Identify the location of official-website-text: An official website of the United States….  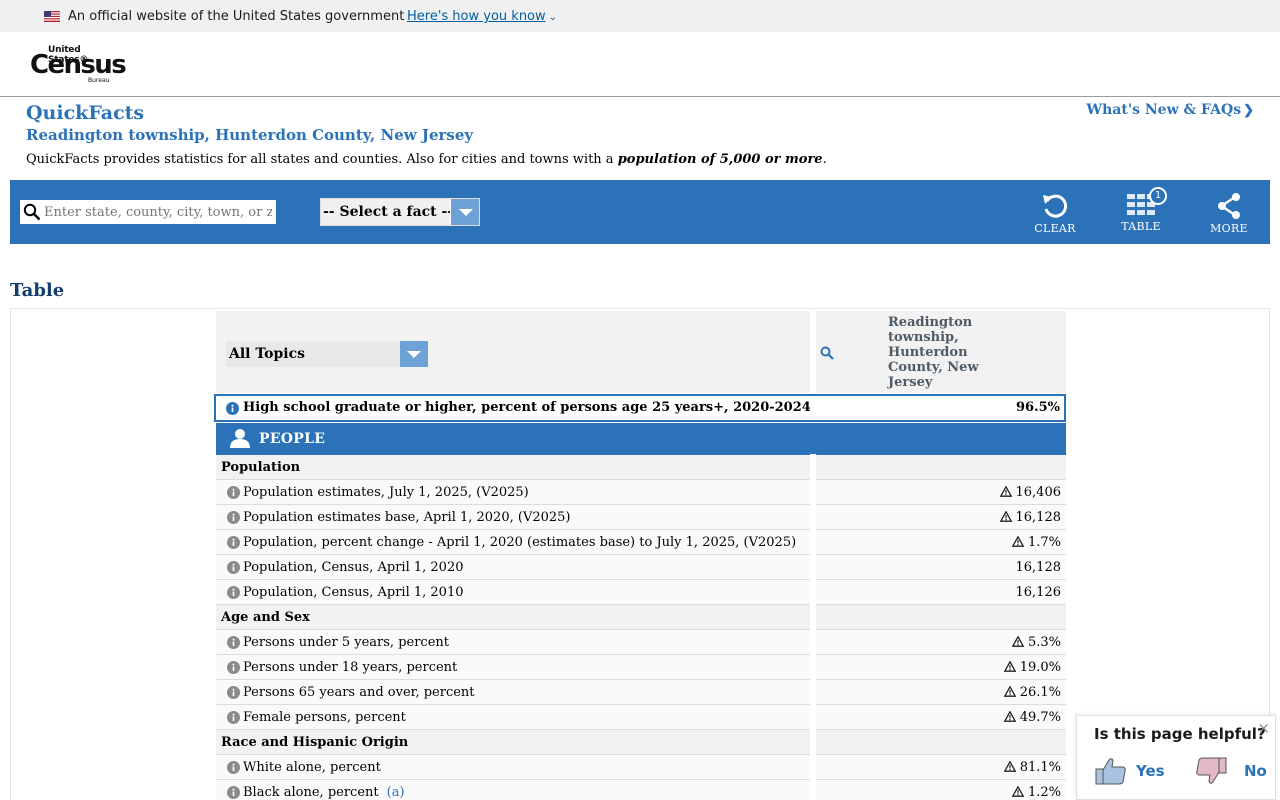
(236, 16).